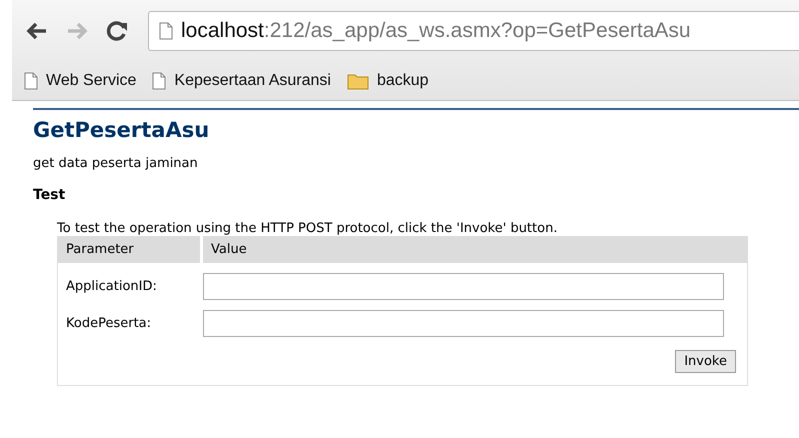  I want to click on reload-button, so click(117, 31).